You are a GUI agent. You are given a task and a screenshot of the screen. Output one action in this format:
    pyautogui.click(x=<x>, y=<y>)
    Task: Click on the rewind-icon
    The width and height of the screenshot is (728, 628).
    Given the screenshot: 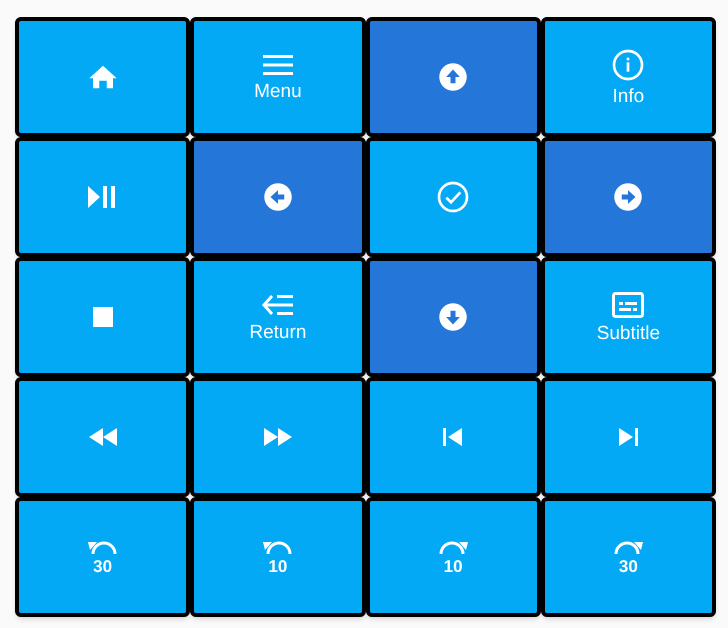 What is the action you would take?
    pyautogui.click(x=102, y=437)
    